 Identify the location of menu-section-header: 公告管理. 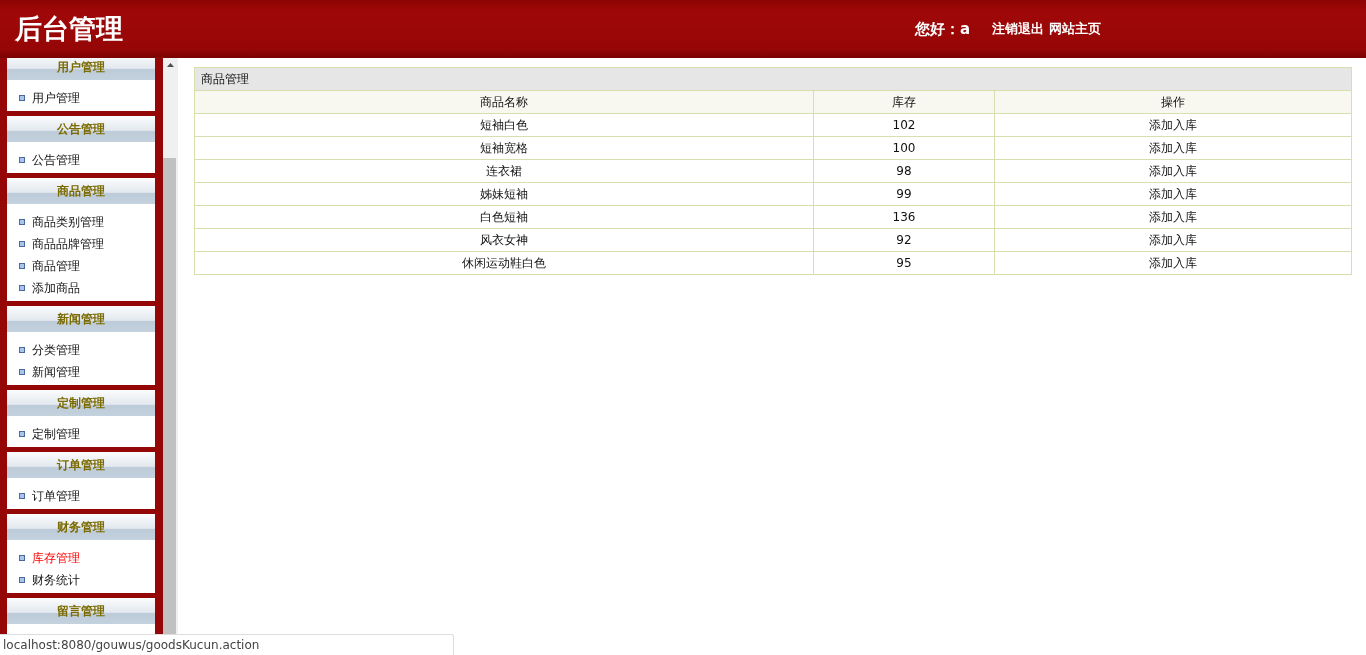
(81, 129).